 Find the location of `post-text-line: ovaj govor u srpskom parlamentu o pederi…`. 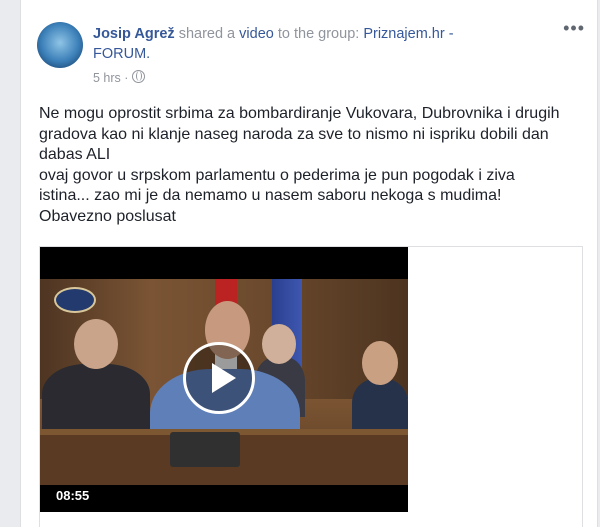

post-text-line: ovaj govor u srpskom parlamentu o pederi… is located at coordinates (277, 175).